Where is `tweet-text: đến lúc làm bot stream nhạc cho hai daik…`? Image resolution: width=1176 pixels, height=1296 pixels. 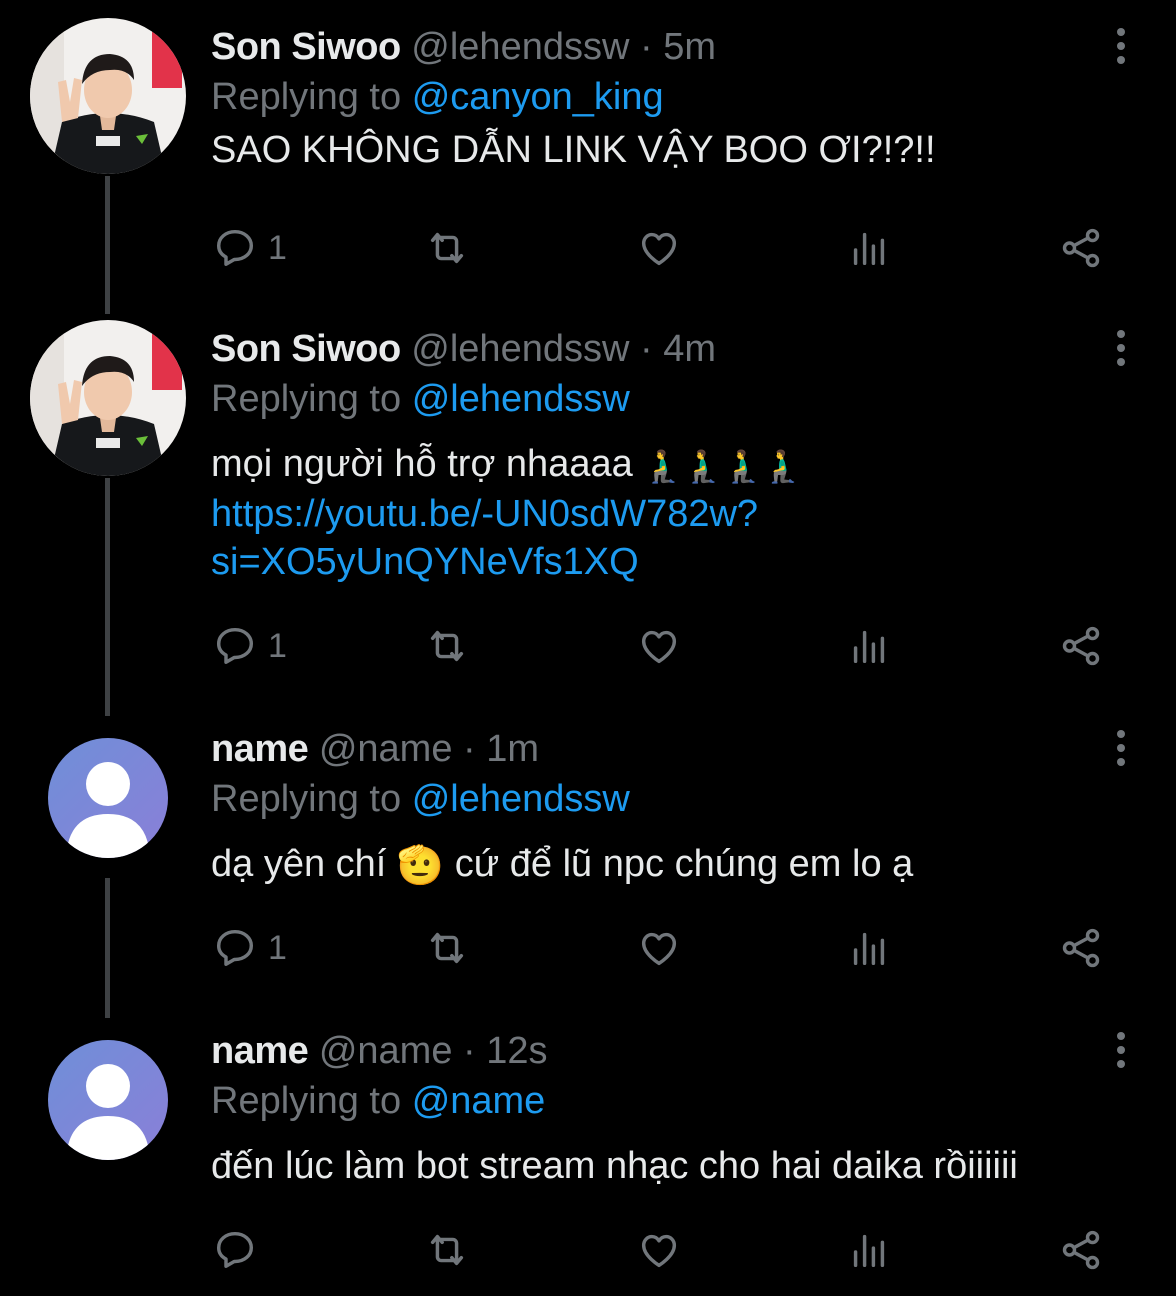 tweet-text: đến lúc làm bot stream nhạc cho hai daik… is located at coordinates (614, 1166).